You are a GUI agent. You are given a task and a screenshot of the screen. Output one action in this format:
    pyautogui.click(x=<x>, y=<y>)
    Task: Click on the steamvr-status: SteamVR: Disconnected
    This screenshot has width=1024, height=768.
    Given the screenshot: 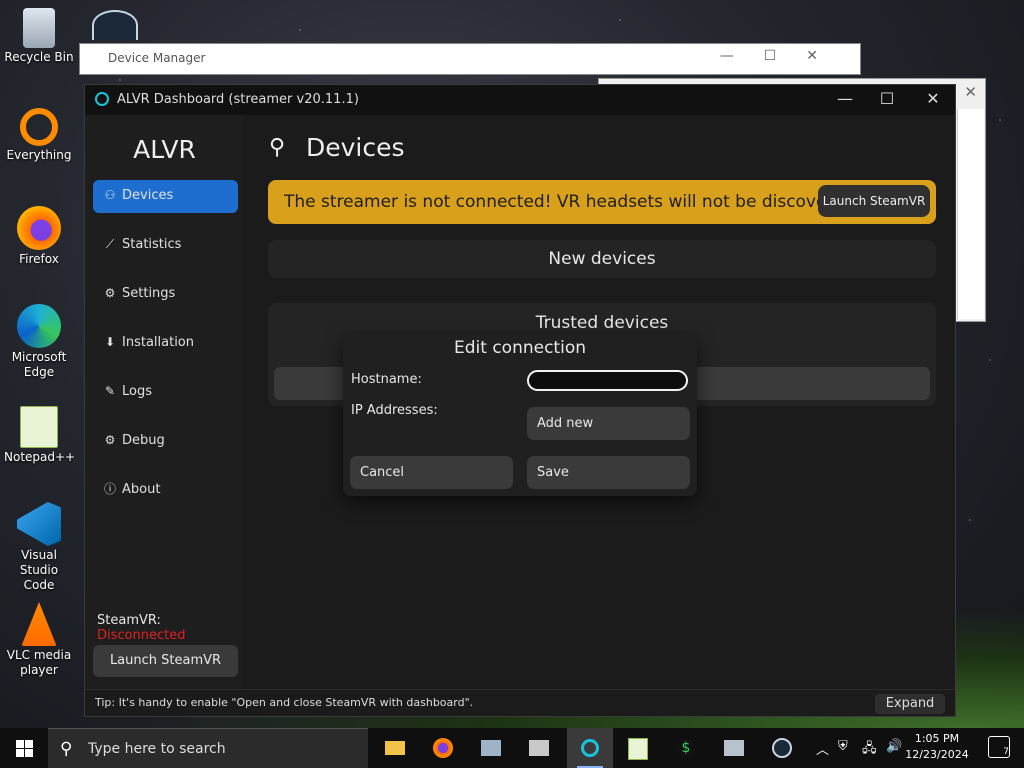 What is the action you would take?
    pyautogui.click(x=170, y=628)
    